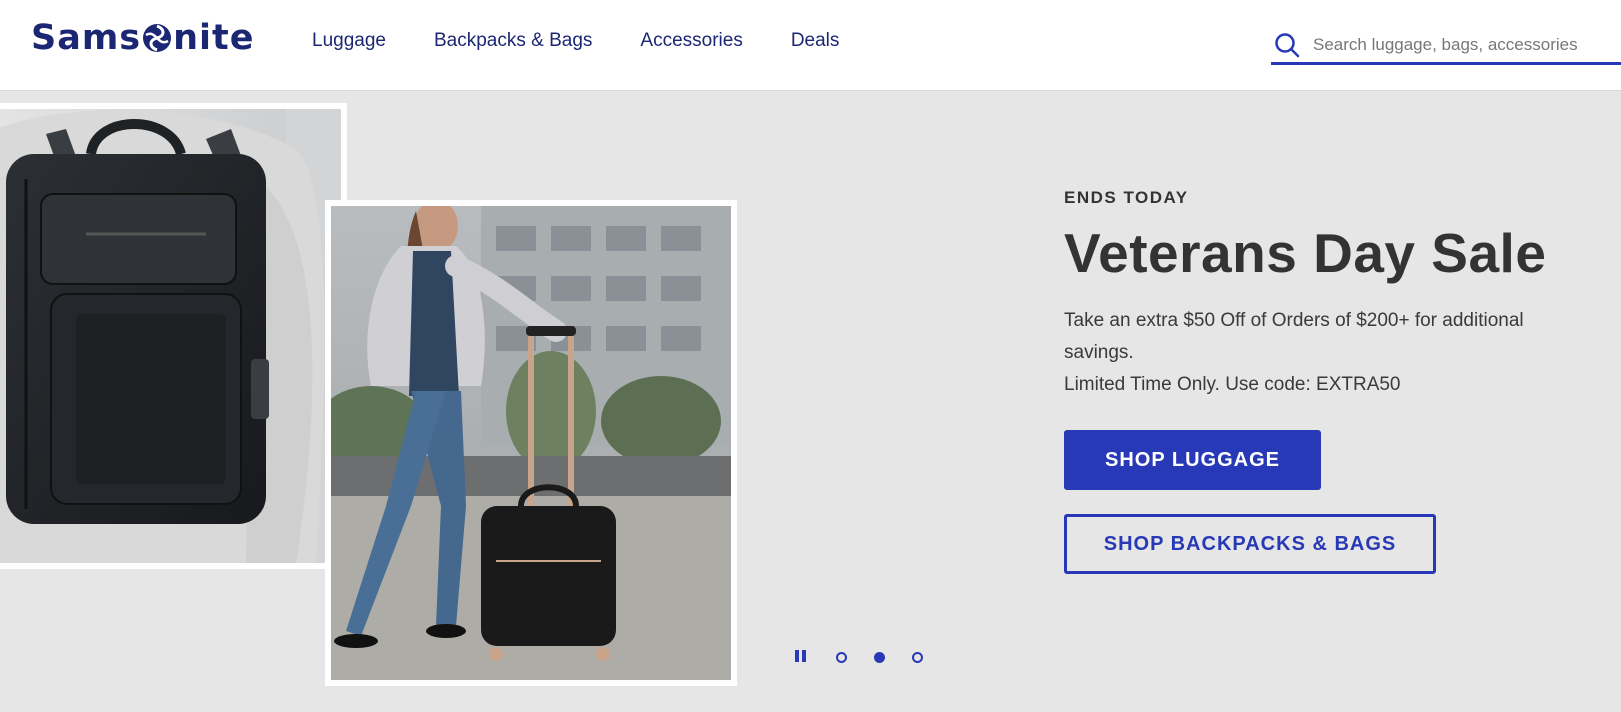  I want to click on logo-text-right: nite, so click(214, 38).